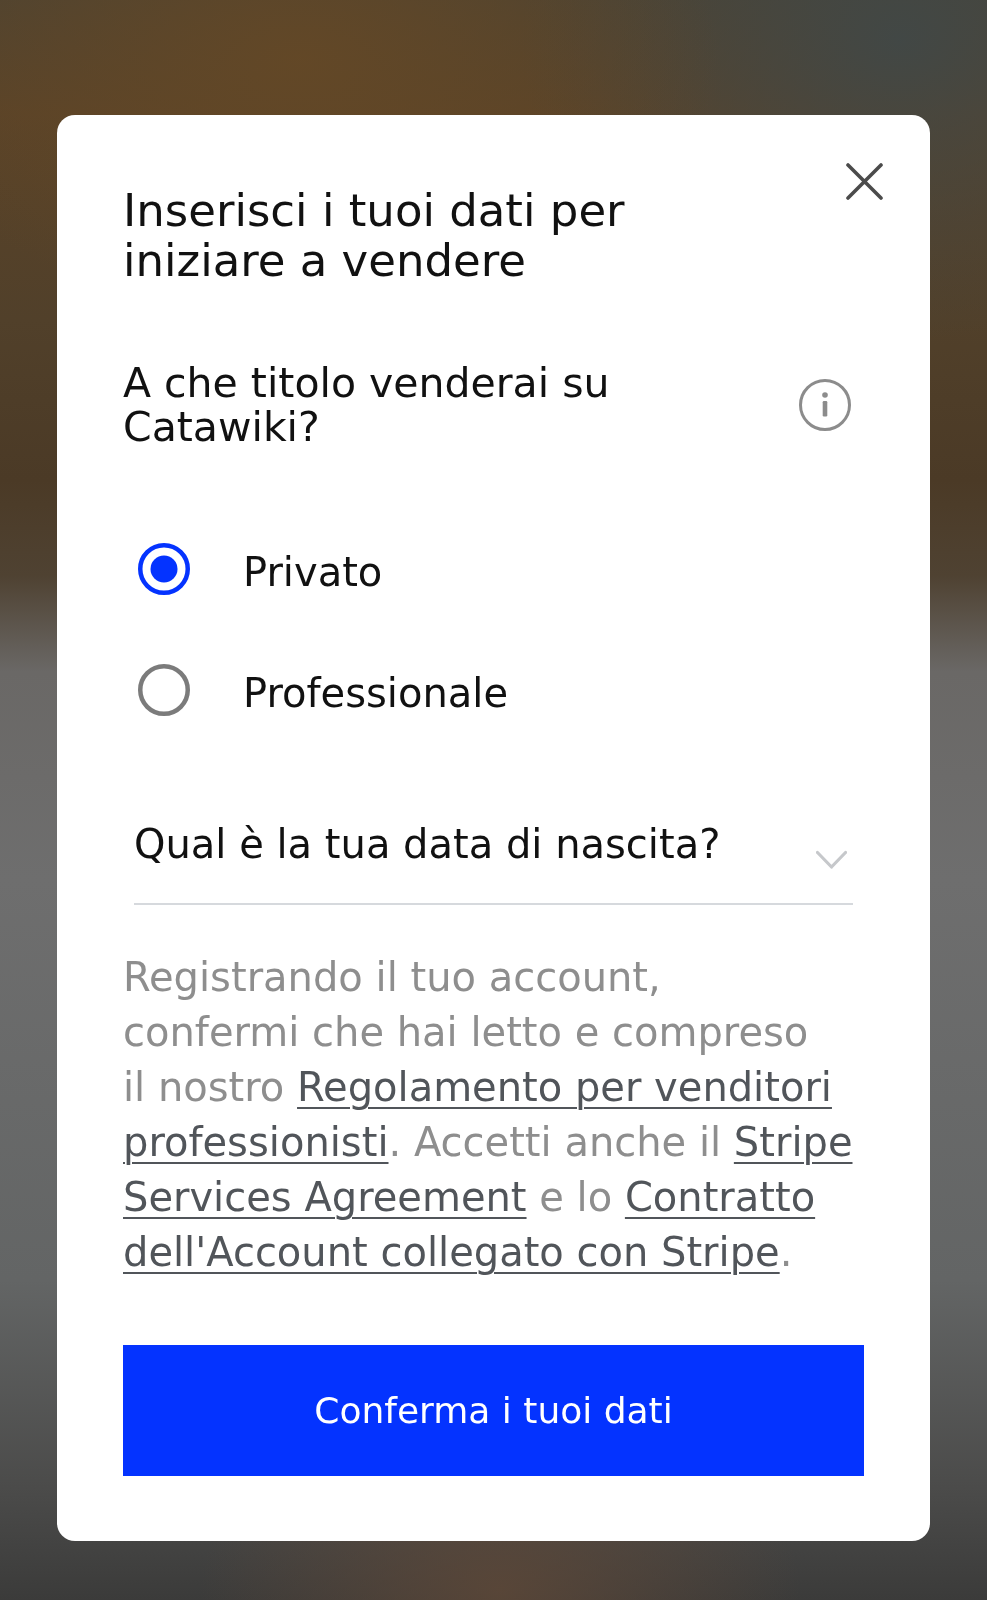 The height and width of the screenshot is (1600, 987). Describe the element at coordinates (793, 1142) in the screenshot. I see `link: Stripe` at that location.